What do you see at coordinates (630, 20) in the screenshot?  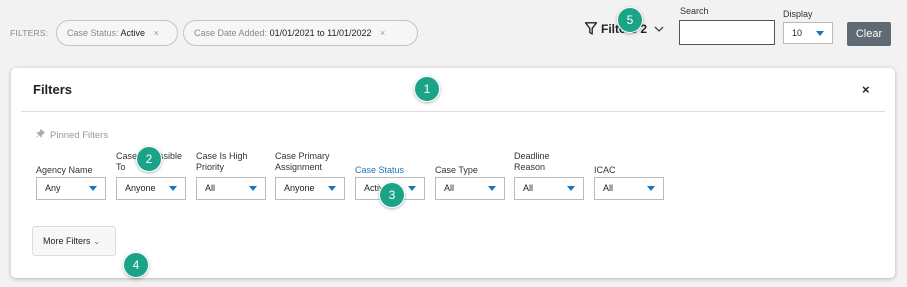 I see `callout-badge-5: 5` at bounding box center [630, 20].